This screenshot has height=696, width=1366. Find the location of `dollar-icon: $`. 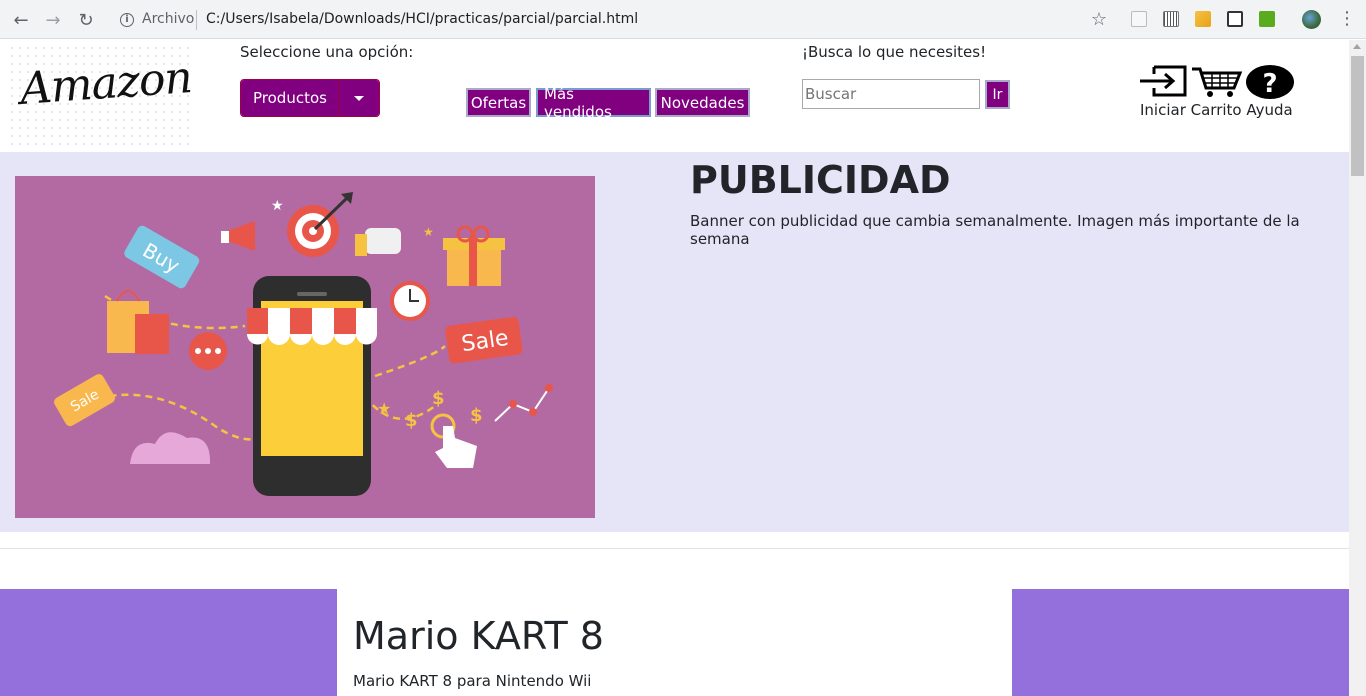

dollar-icon: $ is located at coordinates (411, 420).